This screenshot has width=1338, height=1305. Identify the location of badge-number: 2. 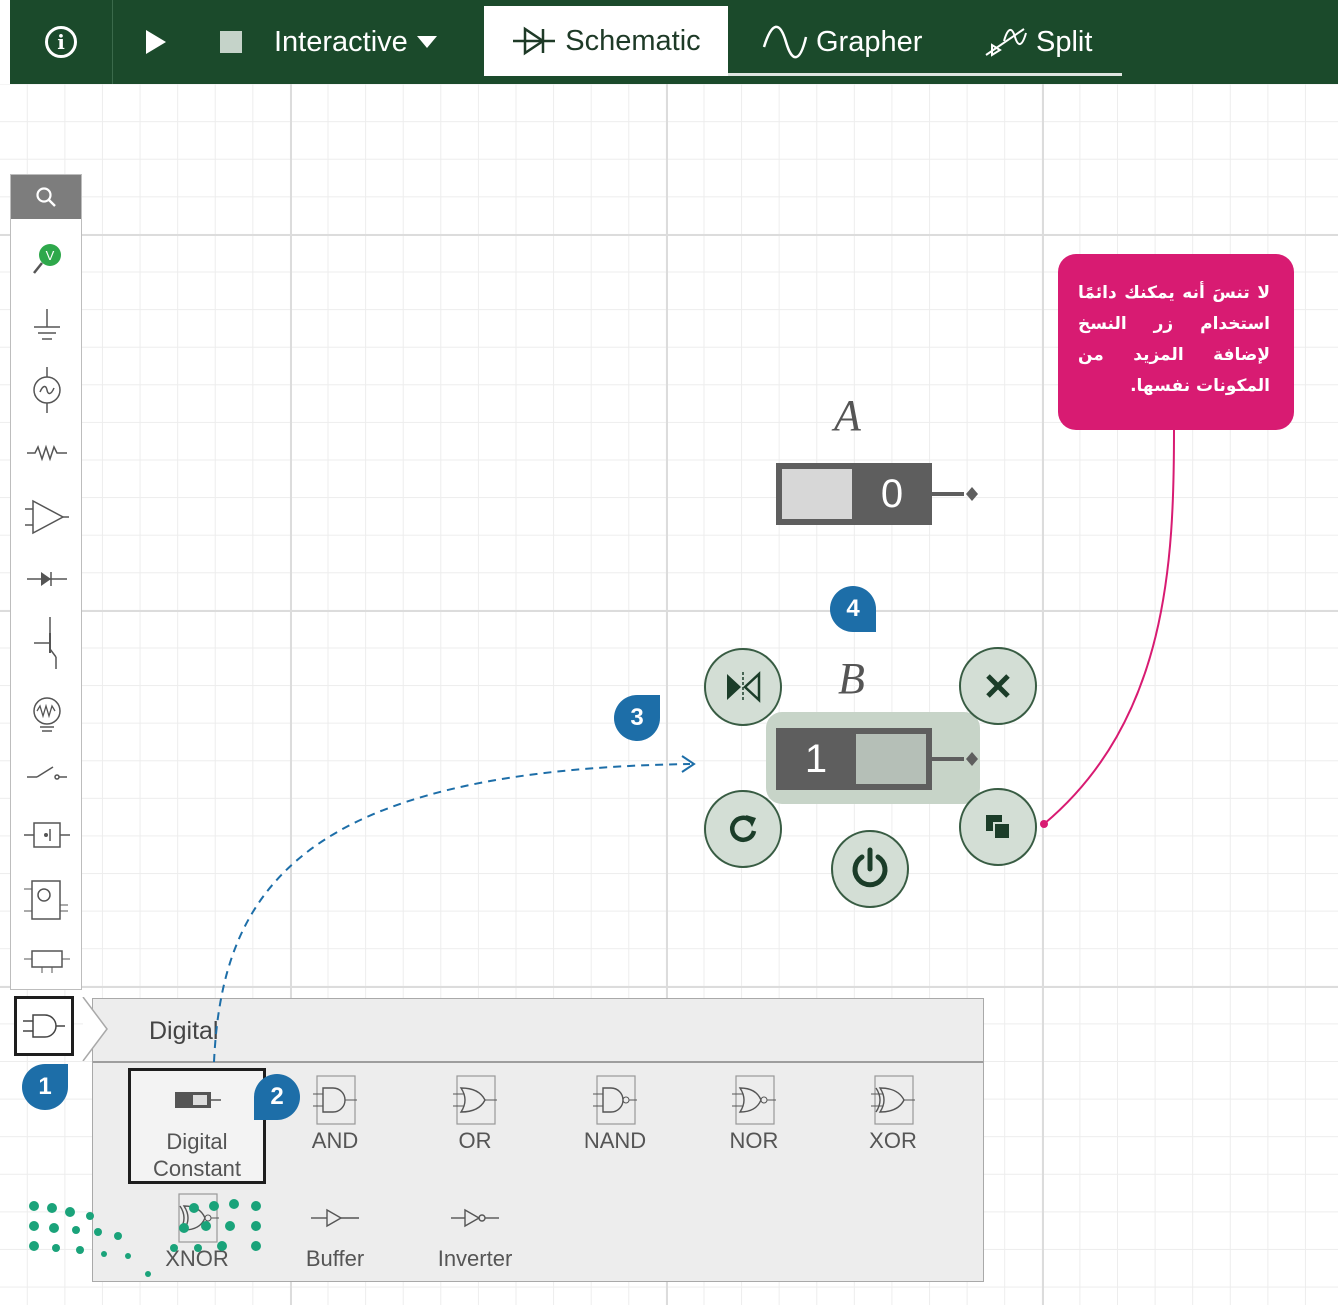
(277, 1096).